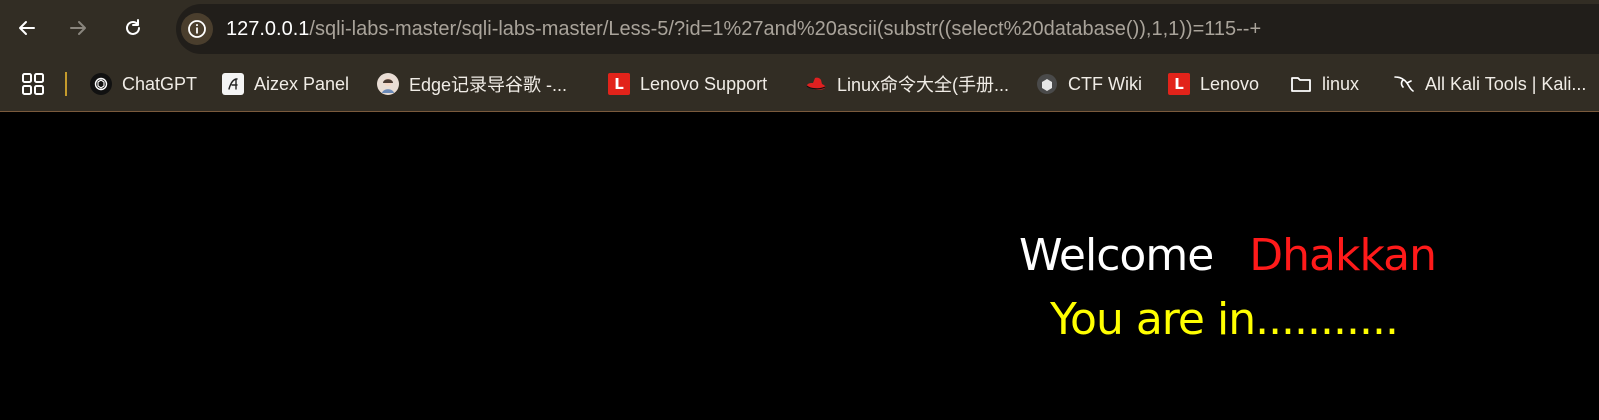  Describe the element at coordinates (1343, 255) in the screenshot. I see `username-text: Dhakkan` at that location.